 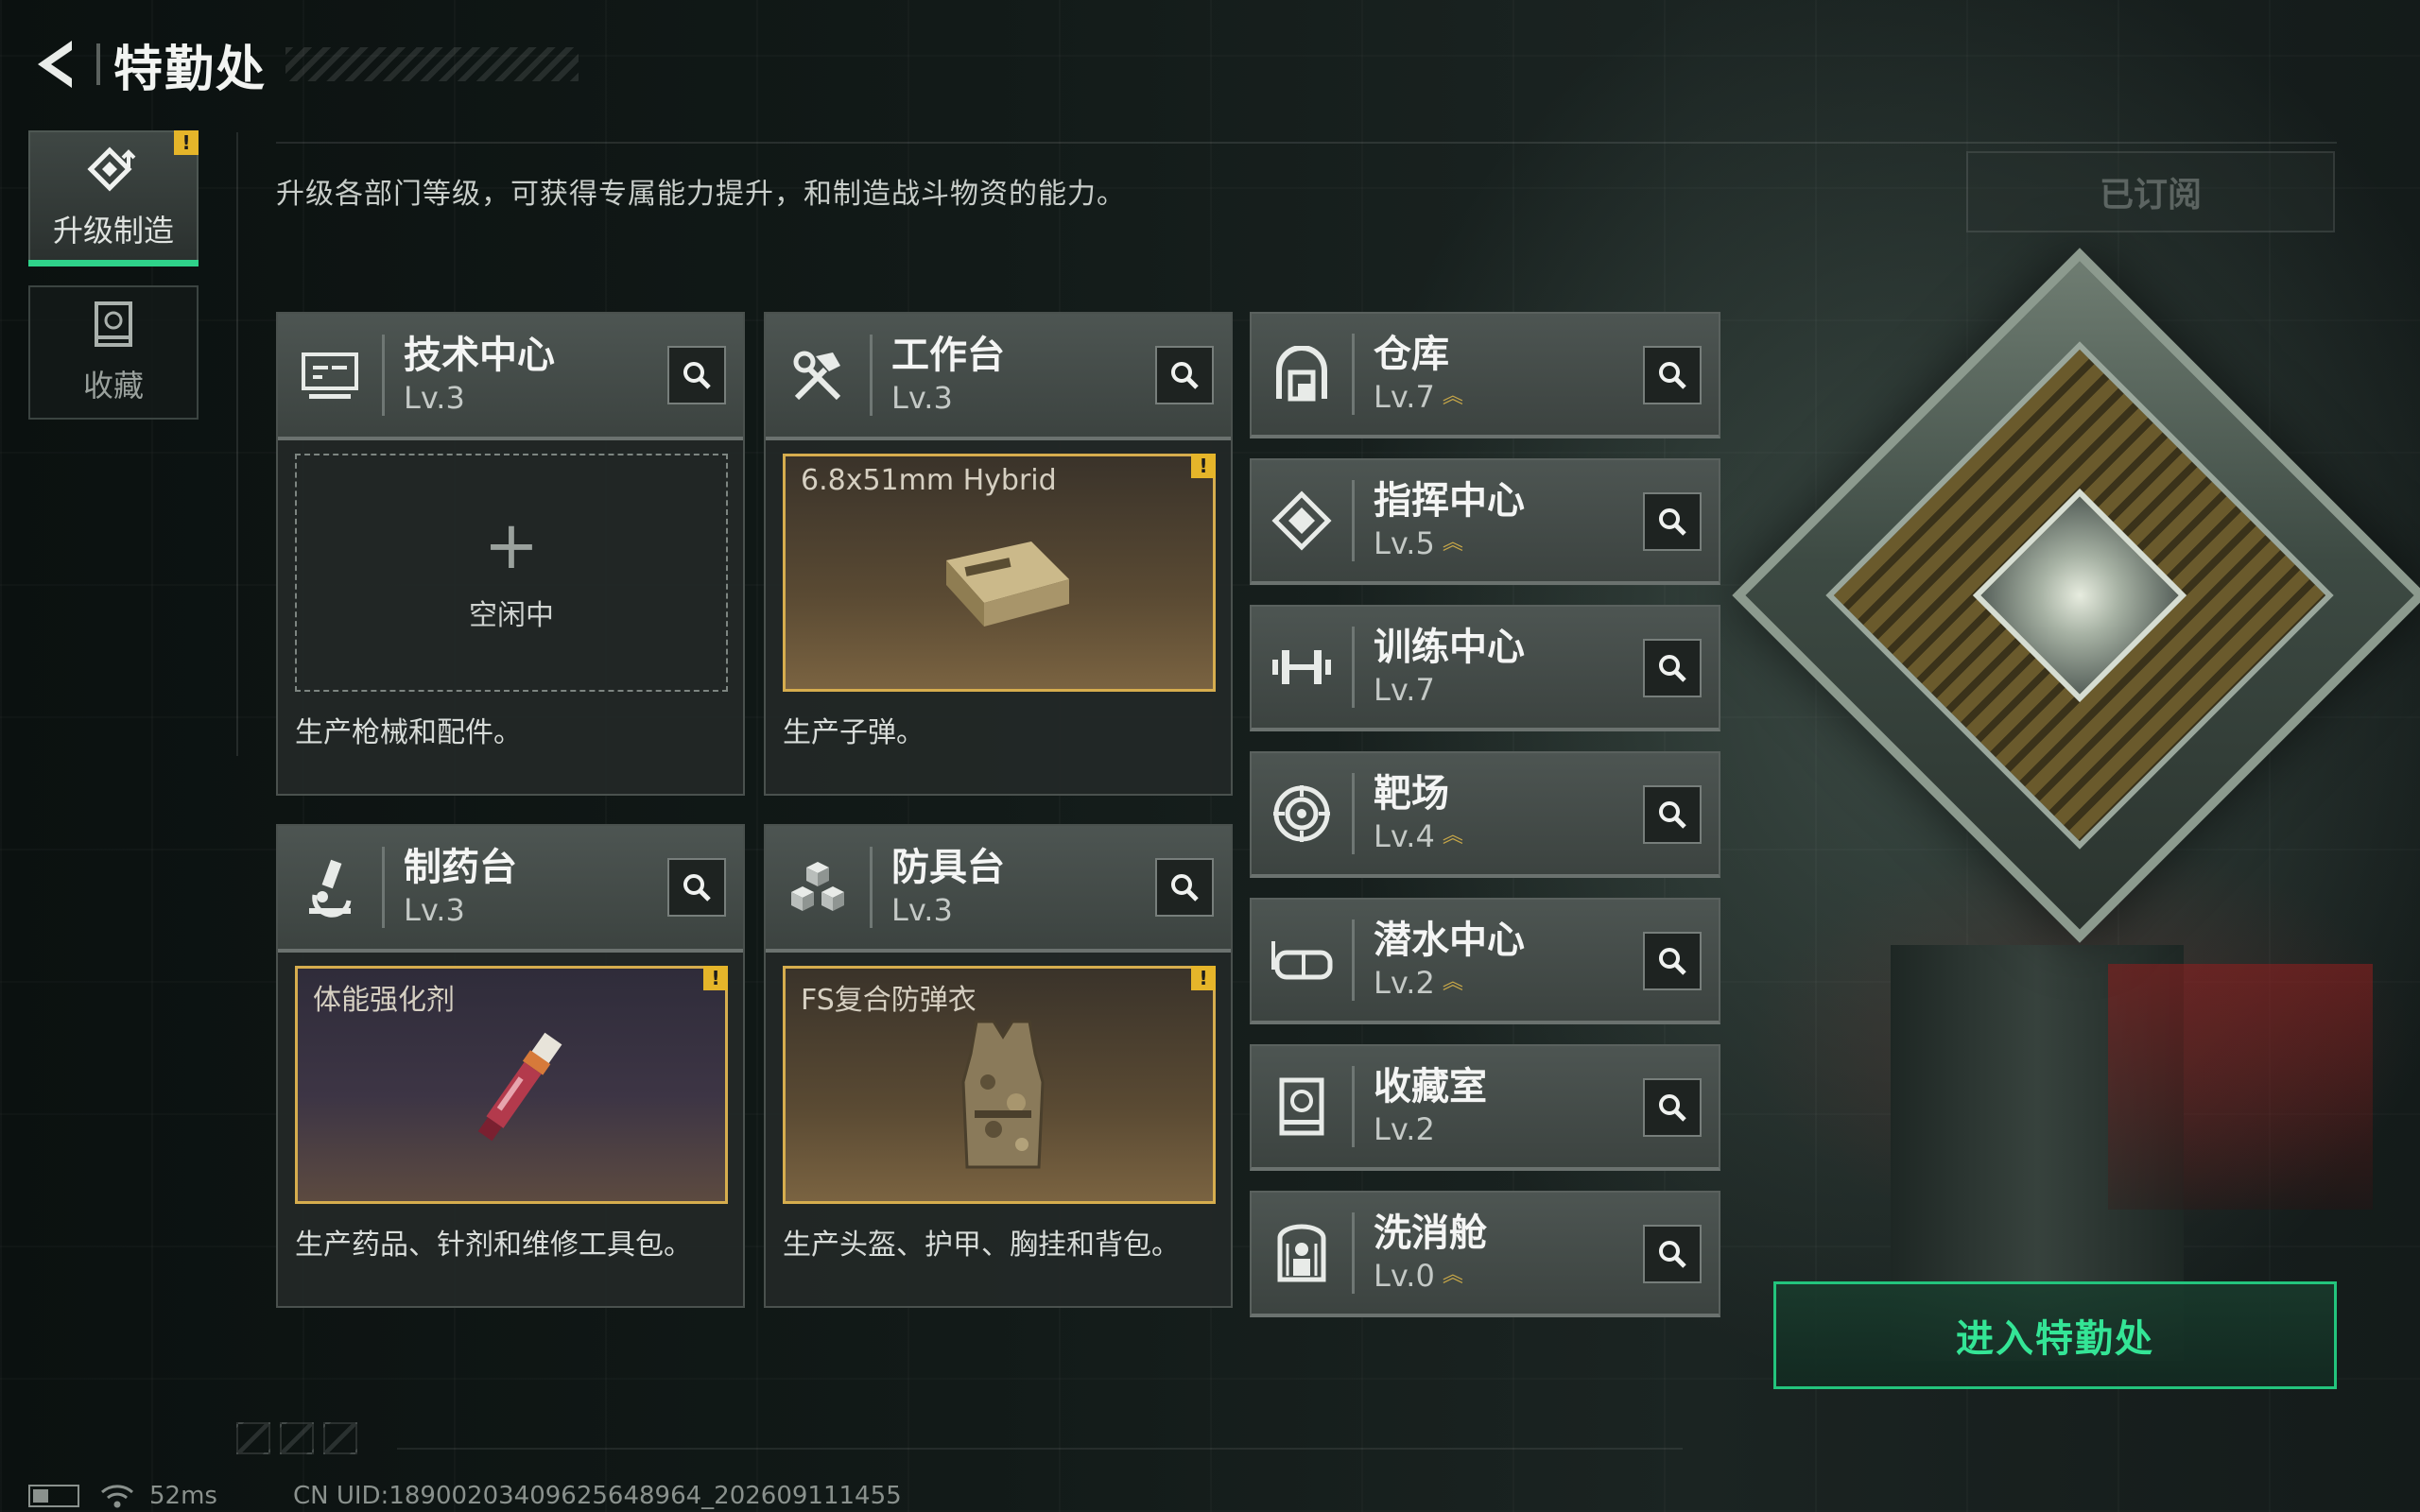 What do you see at coordinates (1411, 354) in the screenshot?
I see `room-name: 仓库` at bounding box center [1411, 354].